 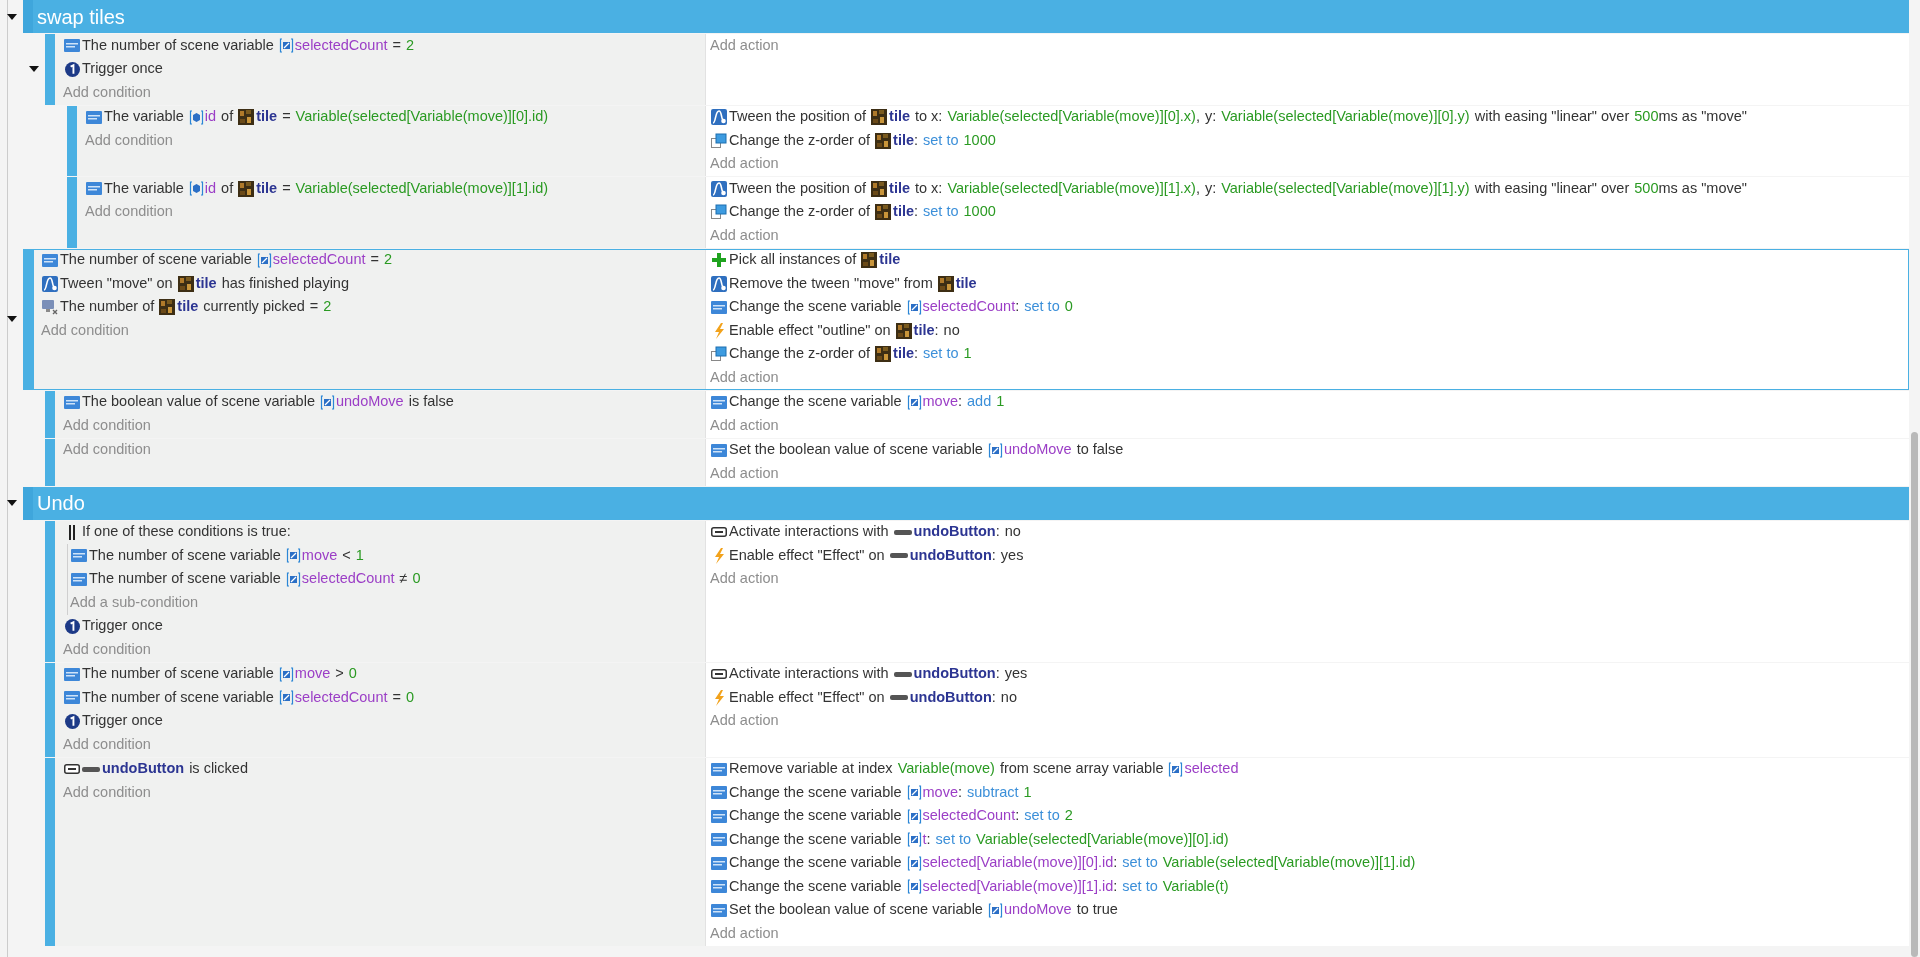 I want to click on event-row: Add condition Set the boolean value of scene variable undoMove to false Add action, so click(x=982, y=462).